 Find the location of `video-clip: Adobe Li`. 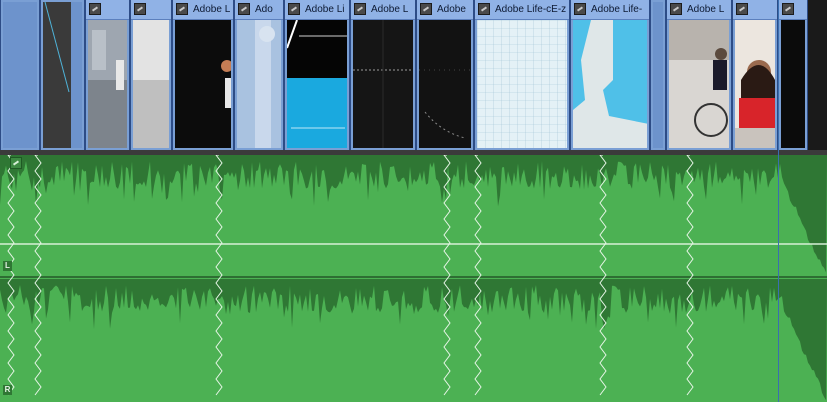

video-clip: Adobe Li is located at coordinates (317, 75).